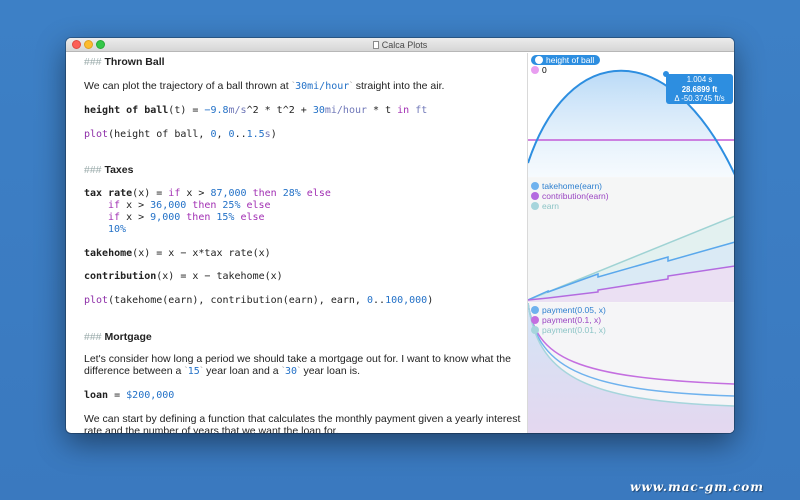  What do you see at coordinates (699, 79) in the screenshot?
I see `tooltip-time: 1.004 s` at bounding box center [699, 79].